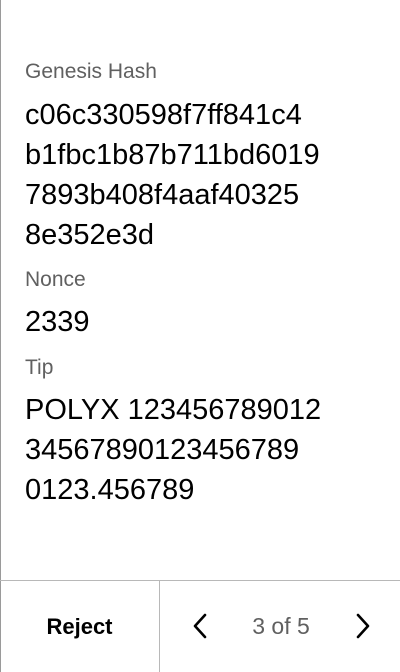 This screenshot has width=400, height=672. Describe the element at coordinates (39, 367) in the screenshot. I see `tip-label: Tip` at that location.